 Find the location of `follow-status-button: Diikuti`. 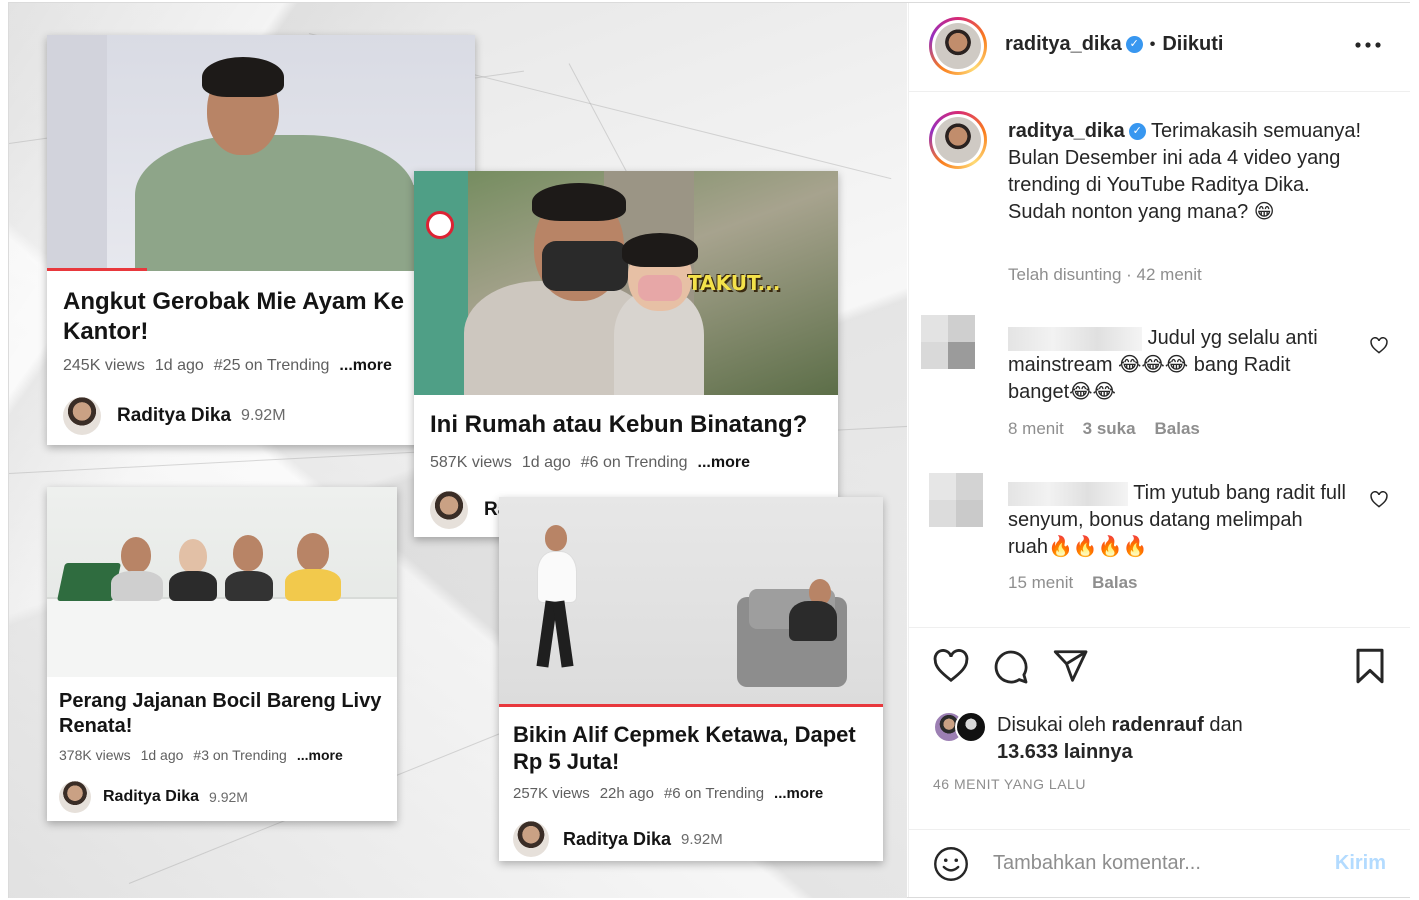

follow-status-button: Diikuti is located at coordinates (1192, 44).